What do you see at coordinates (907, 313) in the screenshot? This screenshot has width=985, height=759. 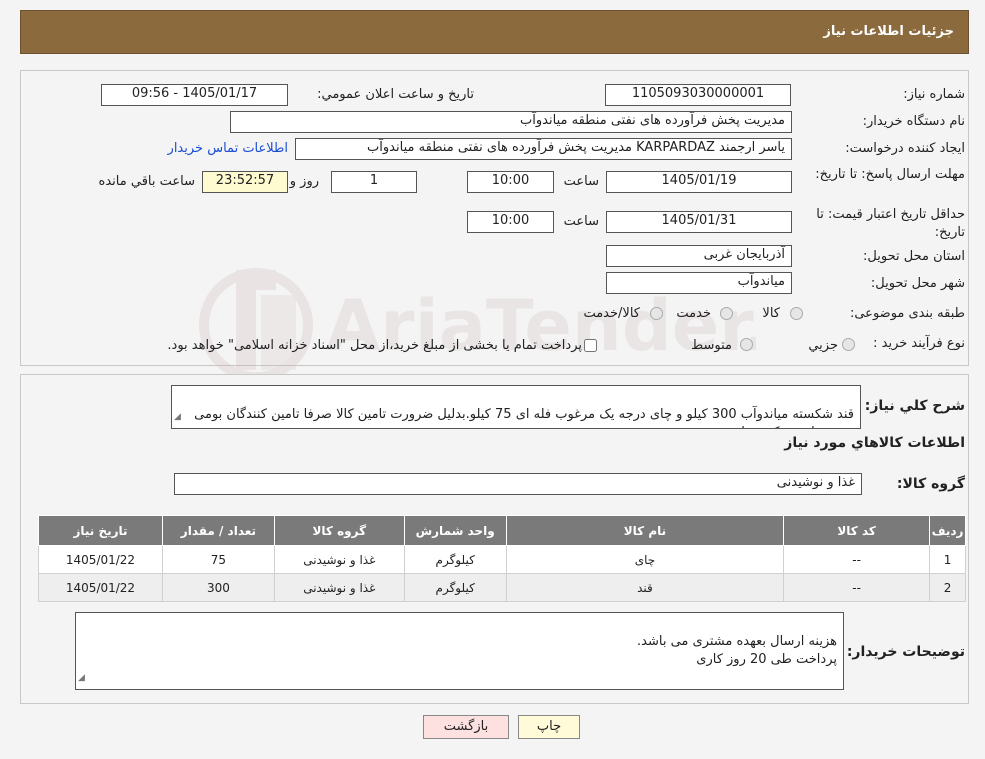 I see `category-label: طبقه بندی موضوعی:` at bounding box center [907, 313].